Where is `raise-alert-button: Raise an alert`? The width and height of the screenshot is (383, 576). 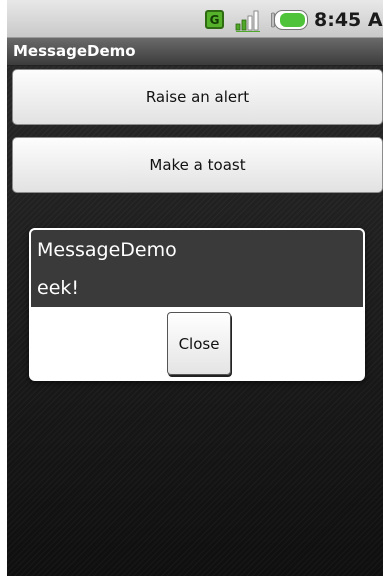
raise-alert-button: Raise an alert is located at coordinates (197, 97).